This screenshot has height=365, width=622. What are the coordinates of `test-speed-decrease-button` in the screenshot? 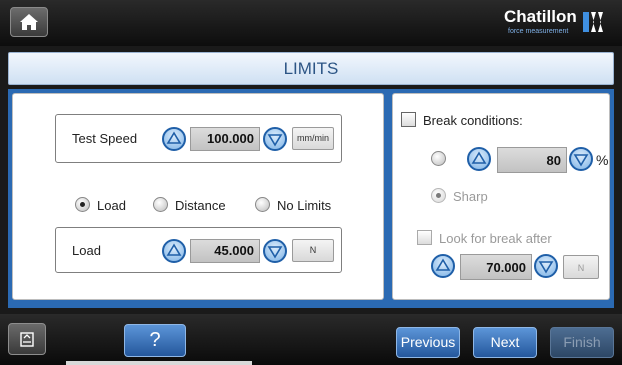 It's located at (275, 139).